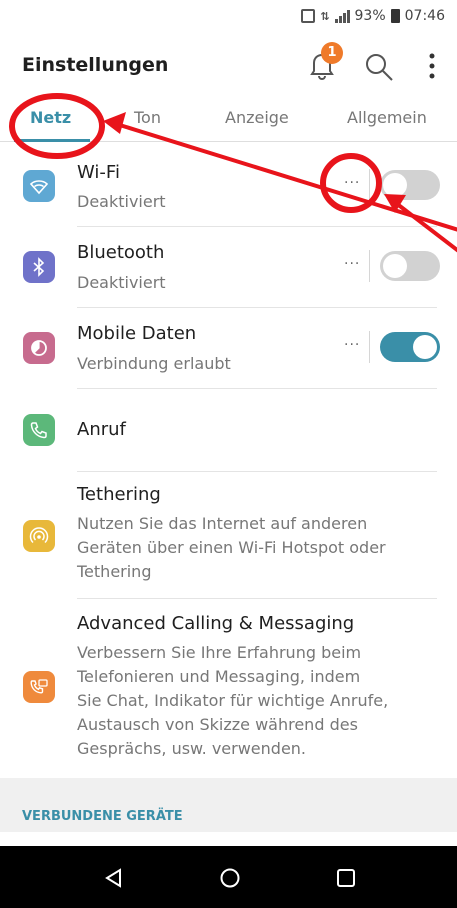  What do you see at coordinates (102, 816) in the screenshot?
I see `connected-devices-header: VERBUNDENE GERÄTE` at bounding box center [102, 816].